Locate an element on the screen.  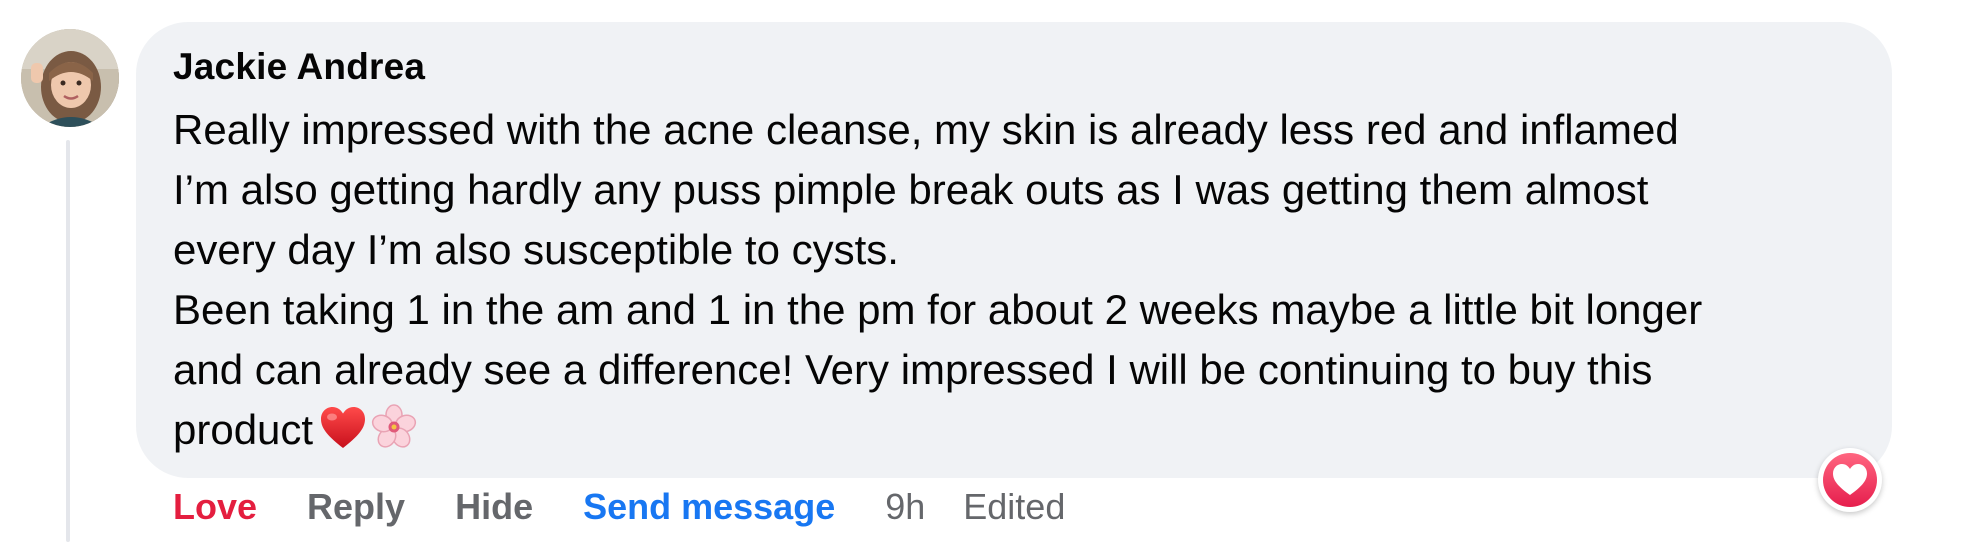
comment-line: product is located at coordinates (243, 429).